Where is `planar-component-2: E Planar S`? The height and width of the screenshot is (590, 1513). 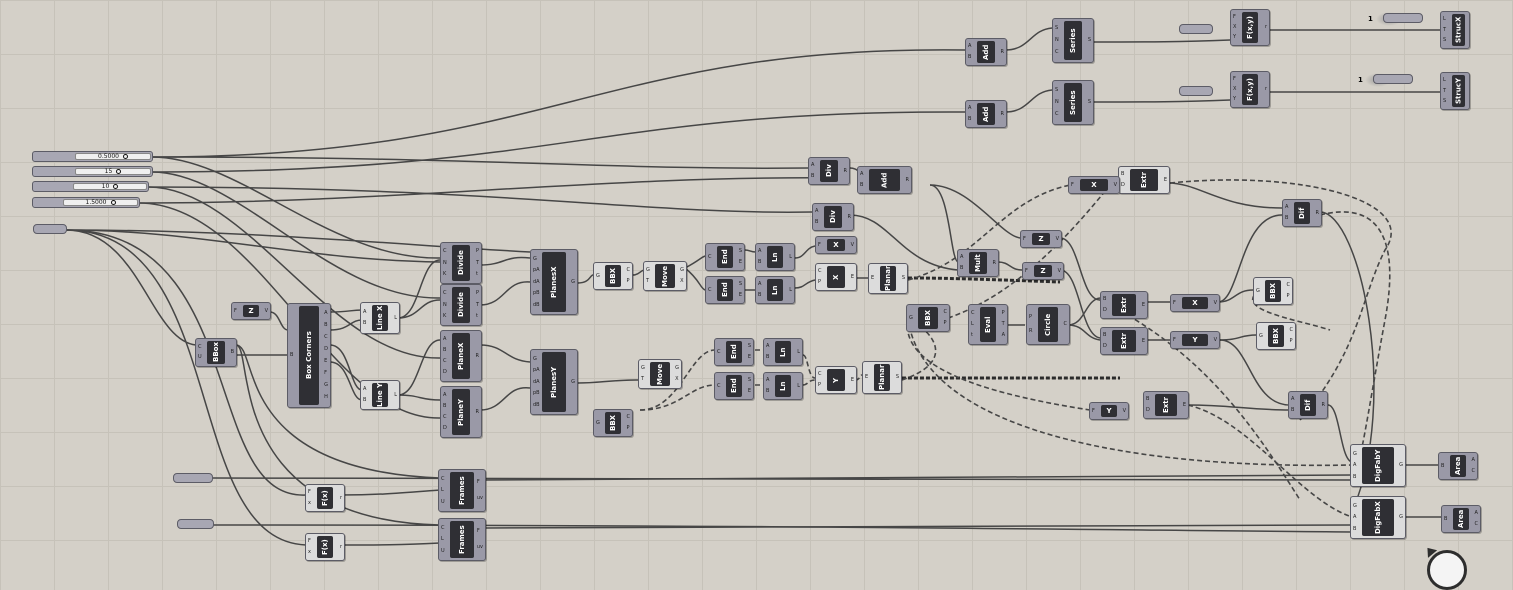
planar-component-2: E Planar S is located at coordinates (882, 377).